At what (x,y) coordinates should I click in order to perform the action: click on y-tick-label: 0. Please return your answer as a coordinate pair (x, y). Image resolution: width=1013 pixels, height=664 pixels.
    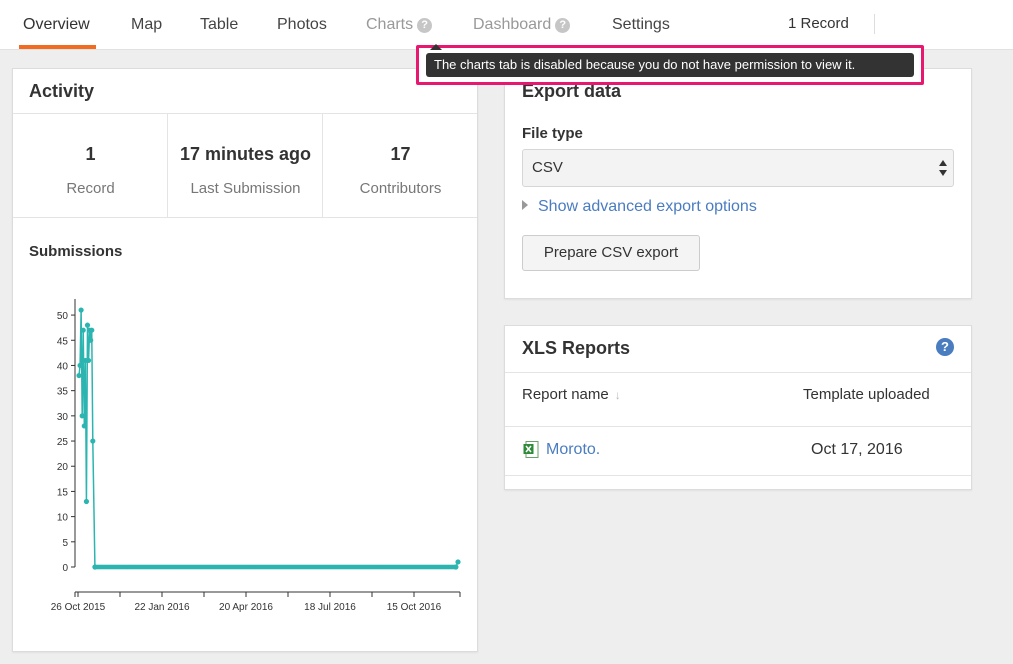
    Looking at the image, I should click on (65, 568).